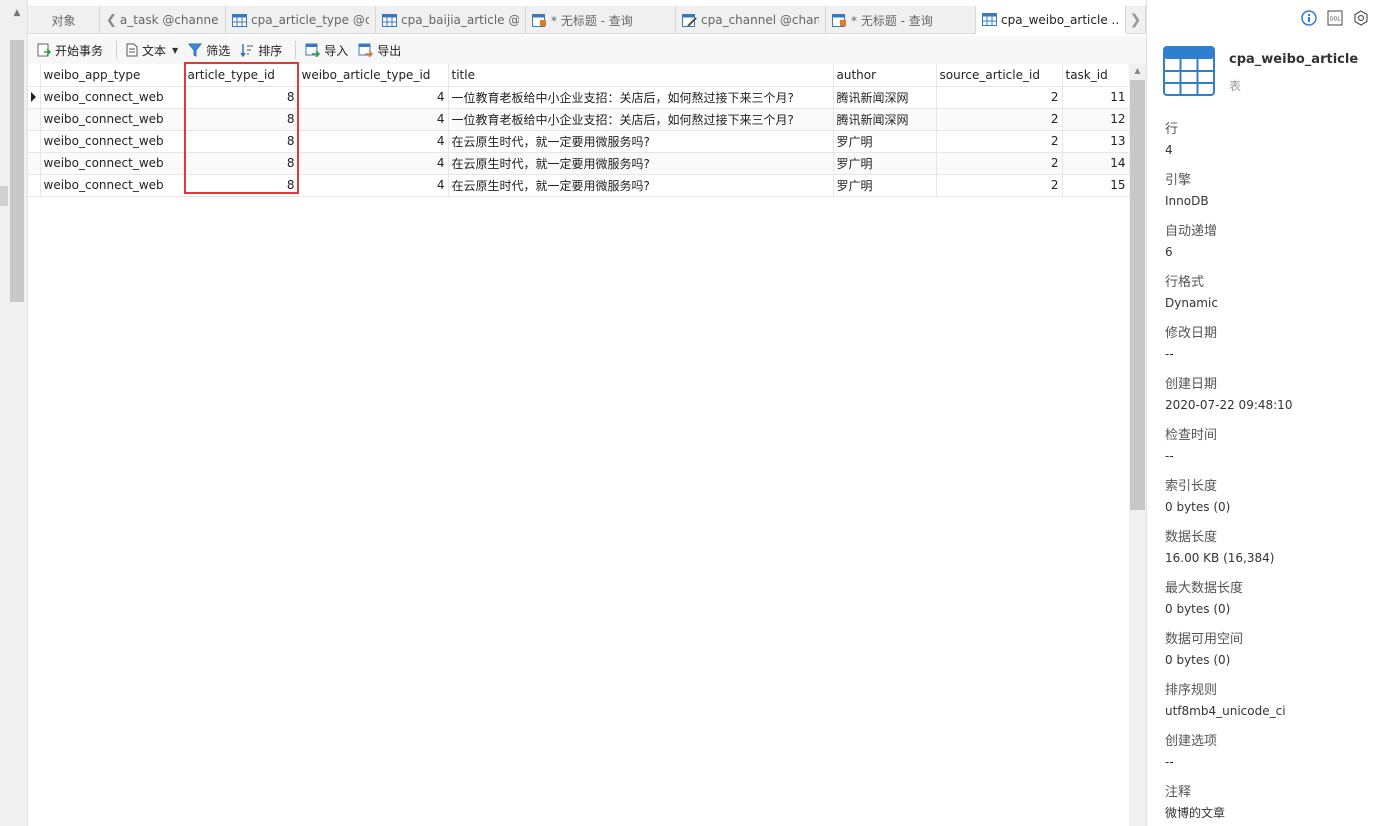 Image resolution: width=1375 pixels, height=826 pixels. I want to click on table-cell: 12, so click(1095, 119).